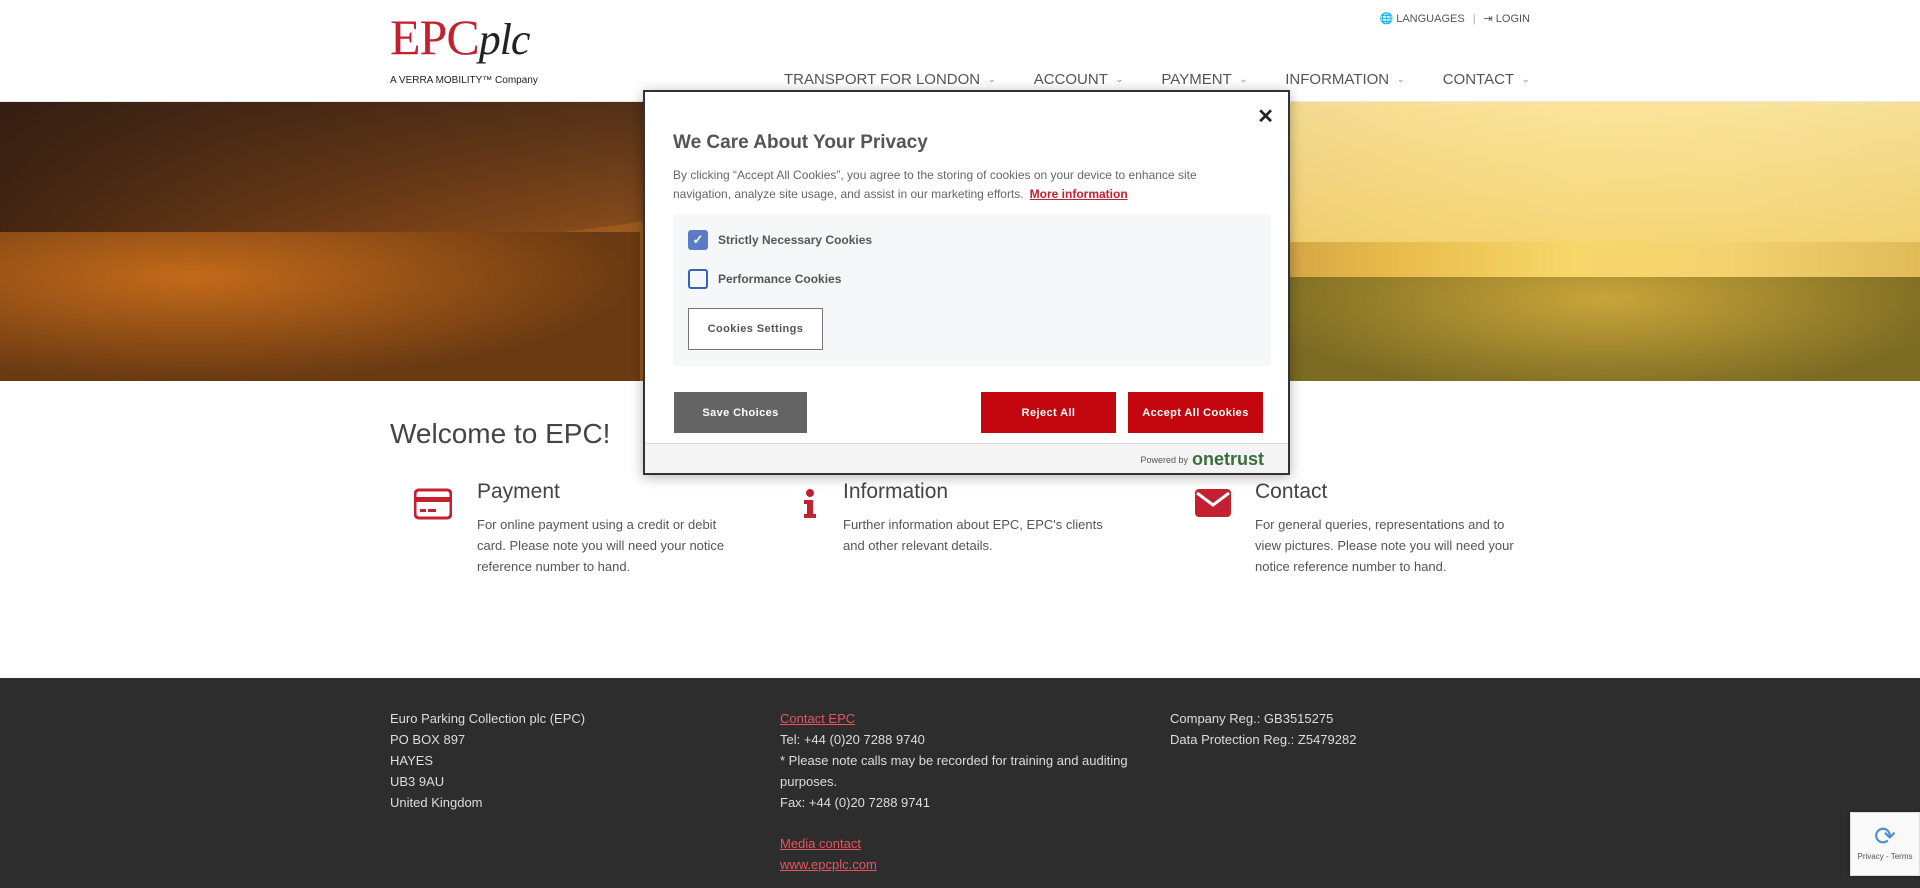 This screenshot has height=888, width=1920. What do you see at coordinates (820, 843) in the screenshot?
I see `media-contact-link: Media contact` at bounding box center [820, 843].